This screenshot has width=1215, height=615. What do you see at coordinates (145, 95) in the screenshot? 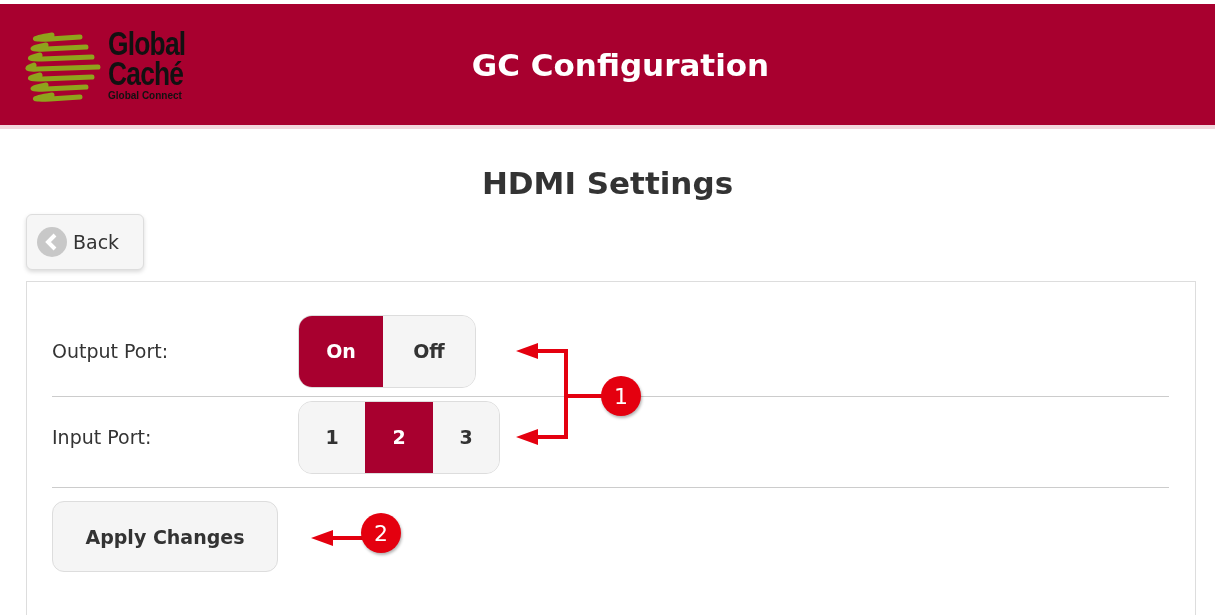
I see `logo-tagline: Global Connect` at bounding box center [145, 95].